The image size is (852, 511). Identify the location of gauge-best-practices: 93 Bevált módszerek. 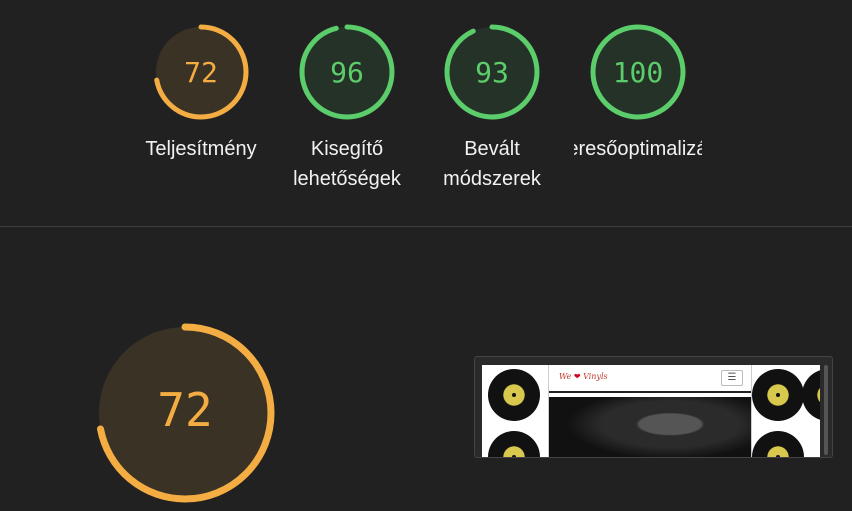
(492, 108).